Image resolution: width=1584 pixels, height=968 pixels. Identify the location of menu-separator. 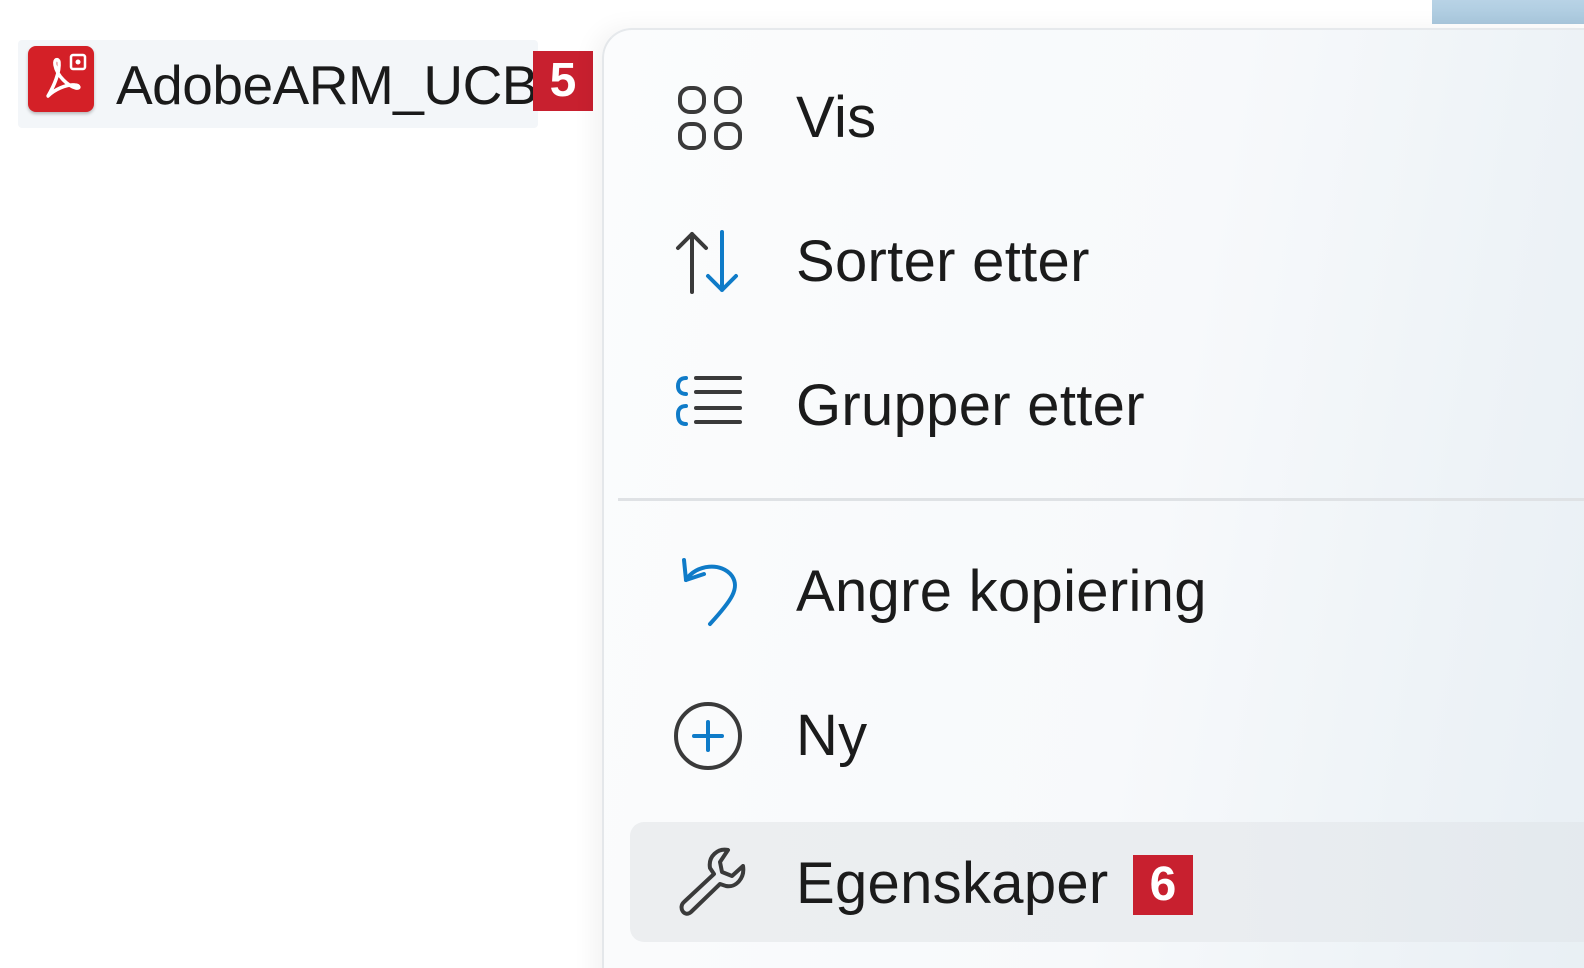
(1101, 499).